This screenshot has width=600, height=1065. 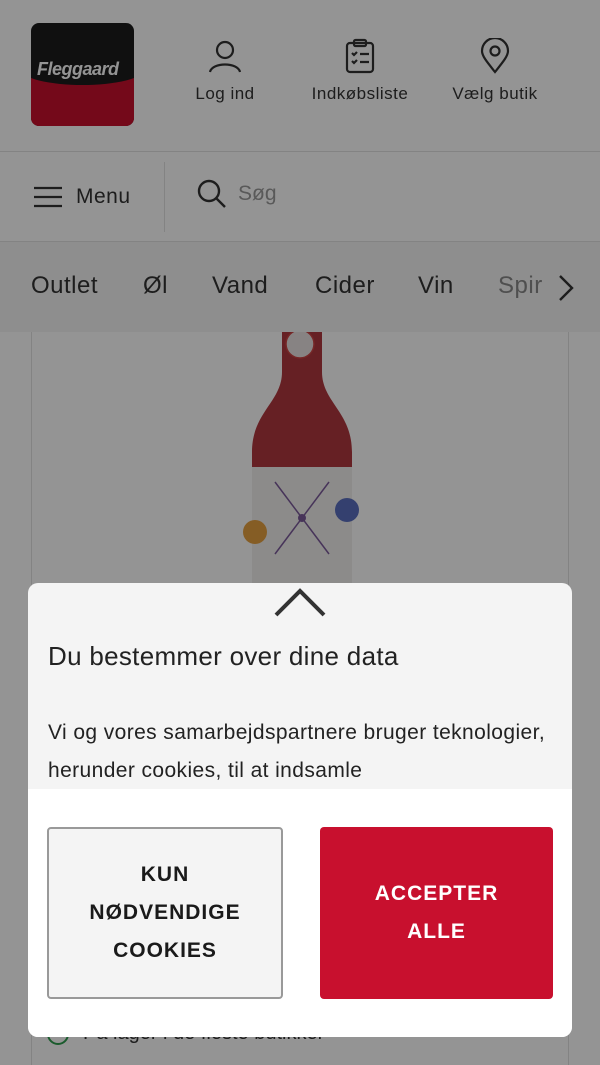 I want to click on accept-all-button: ACCEPTER ALLE, so click(x=436, y=913).